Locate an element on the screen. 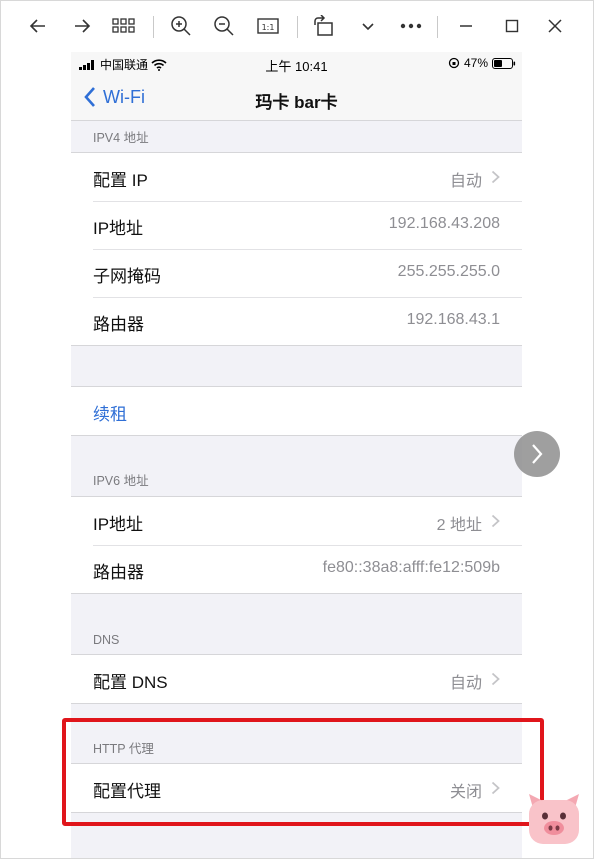  row-value: fe80::38a8:afff:fe12:509b is located at coordinates (411, 567).